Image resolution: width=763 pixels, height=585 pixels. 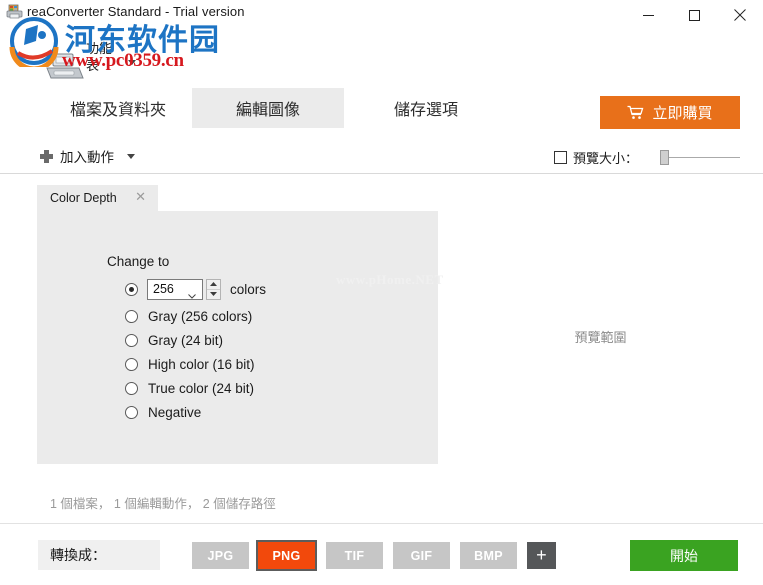 I want to click on format-button-gif-label: GIF, so click(x=421, y=555).